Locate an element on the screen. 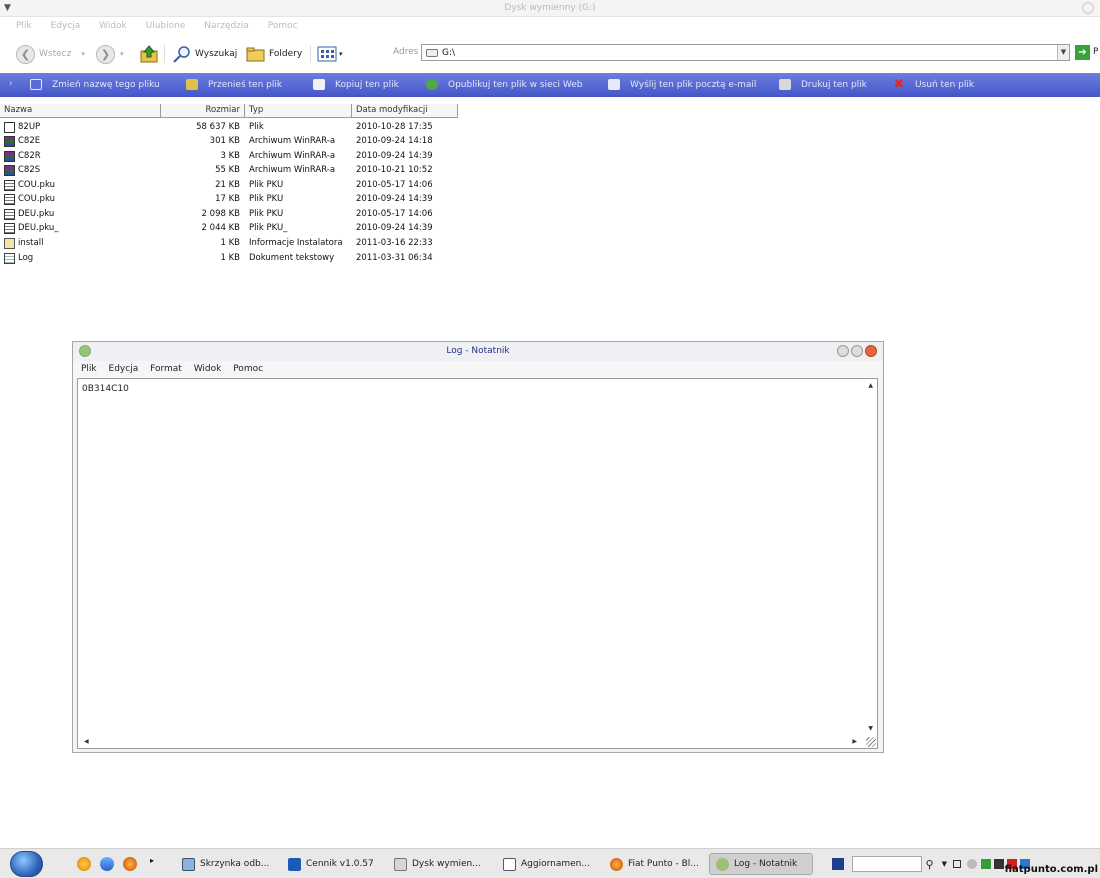 The width and height of the screenshot is (1100, 878). column-type: Typ is located at coordinates (298, 111).